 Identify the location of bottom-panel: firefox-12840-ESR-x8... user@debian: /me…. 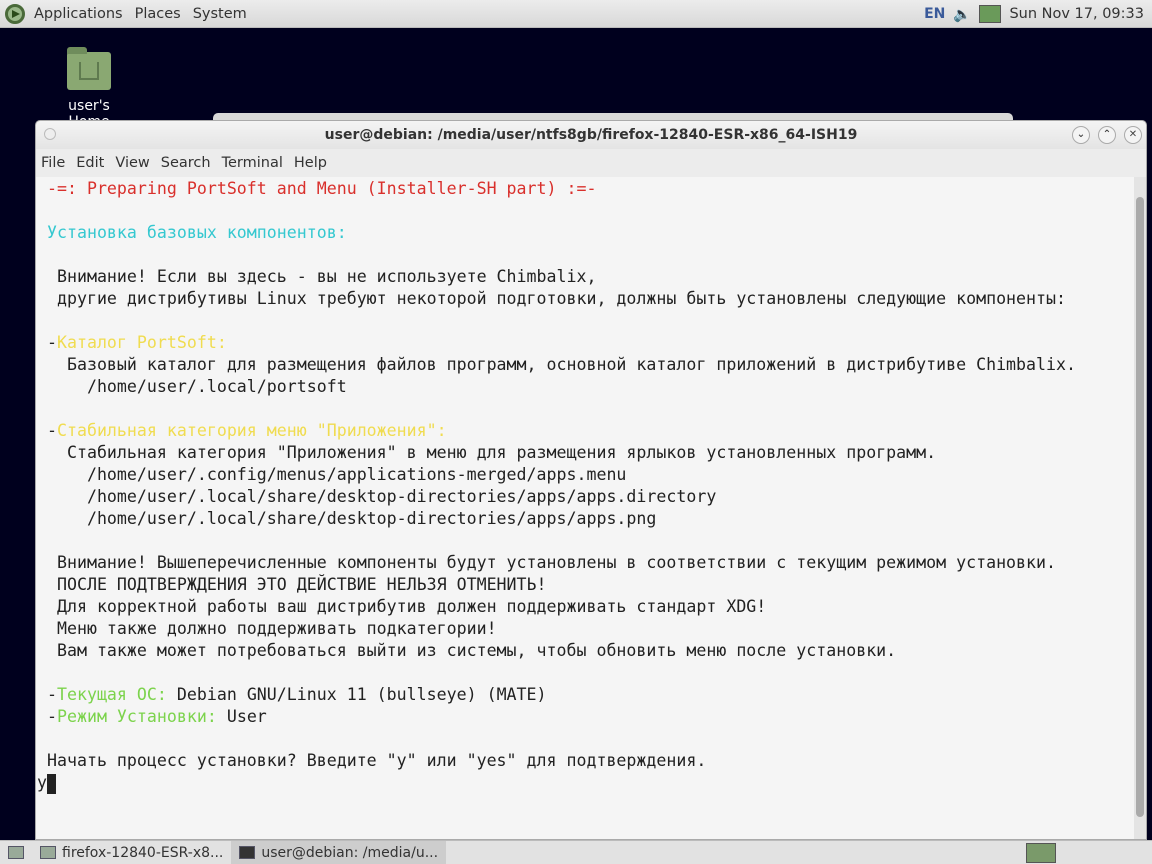
(576, 852).